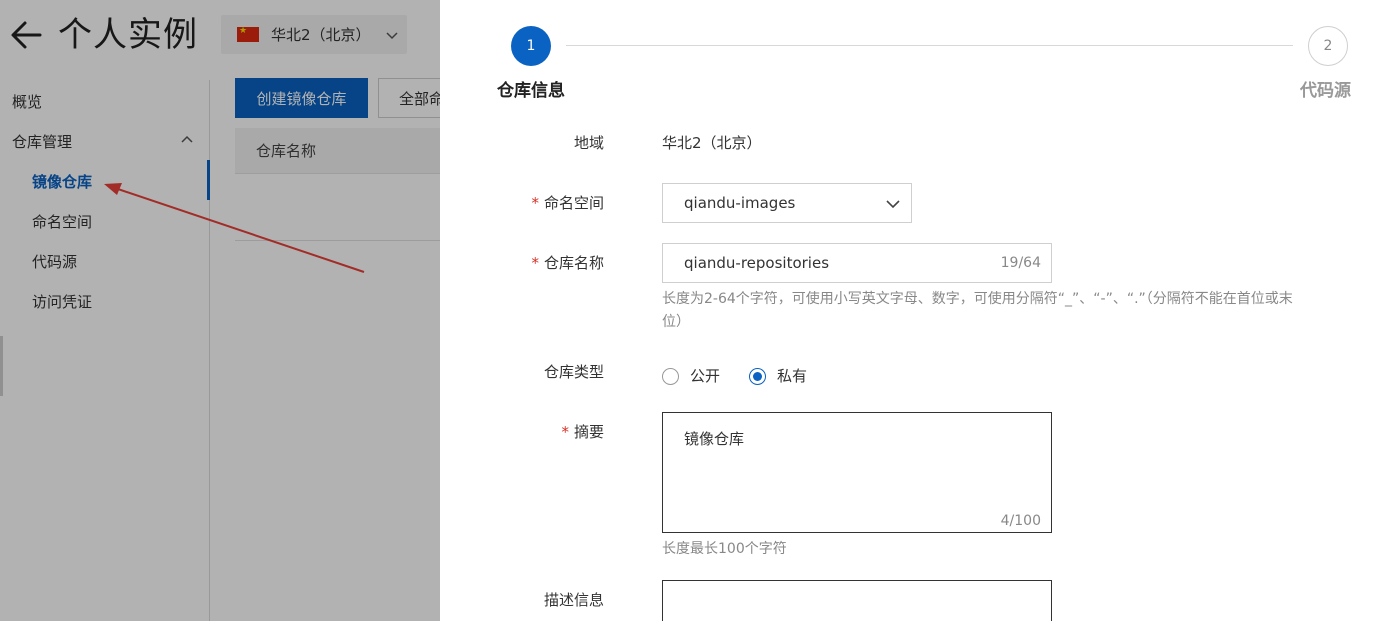 Image resolution: width=1373 pixels, height=621 pixels. What do you see at coordinates (906, 55) in the screenshot?
I see `step-indicator: 1 2 仓库信息 代码源` at bounding box center [906, 55].